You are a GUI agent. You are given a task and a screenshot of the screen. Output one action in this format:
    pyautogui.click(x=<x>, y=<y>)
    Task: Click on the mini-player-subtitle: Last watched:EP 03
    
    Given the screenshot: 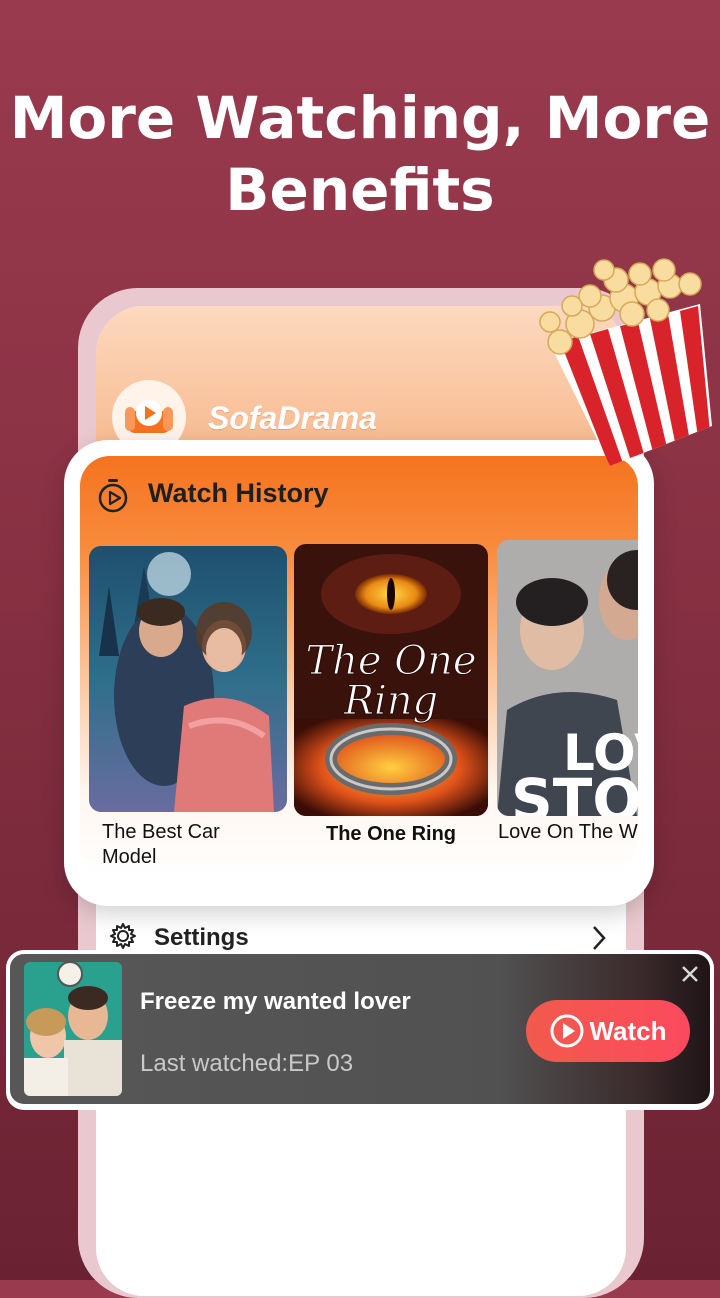 What is the action you would take?
    pyautogui.click(x=247, y=1063)
    